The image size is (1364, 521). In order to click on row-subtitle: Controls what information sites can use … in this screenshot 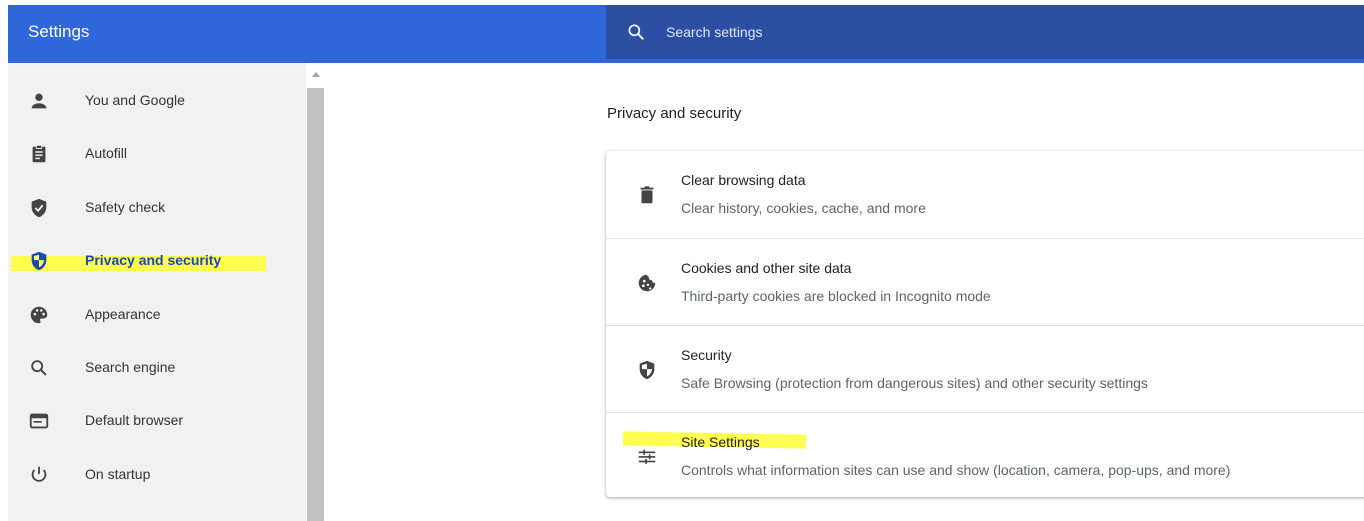, I will do `click(956, 470)`.